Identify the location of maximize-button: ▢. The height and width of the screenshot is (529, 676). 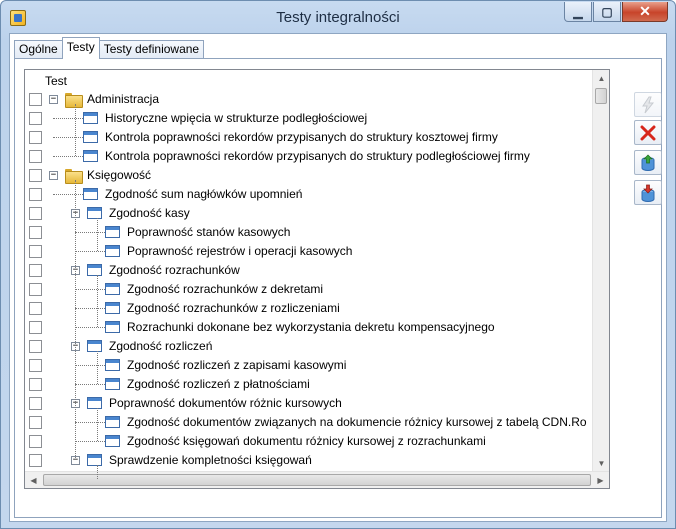
(607, 12).